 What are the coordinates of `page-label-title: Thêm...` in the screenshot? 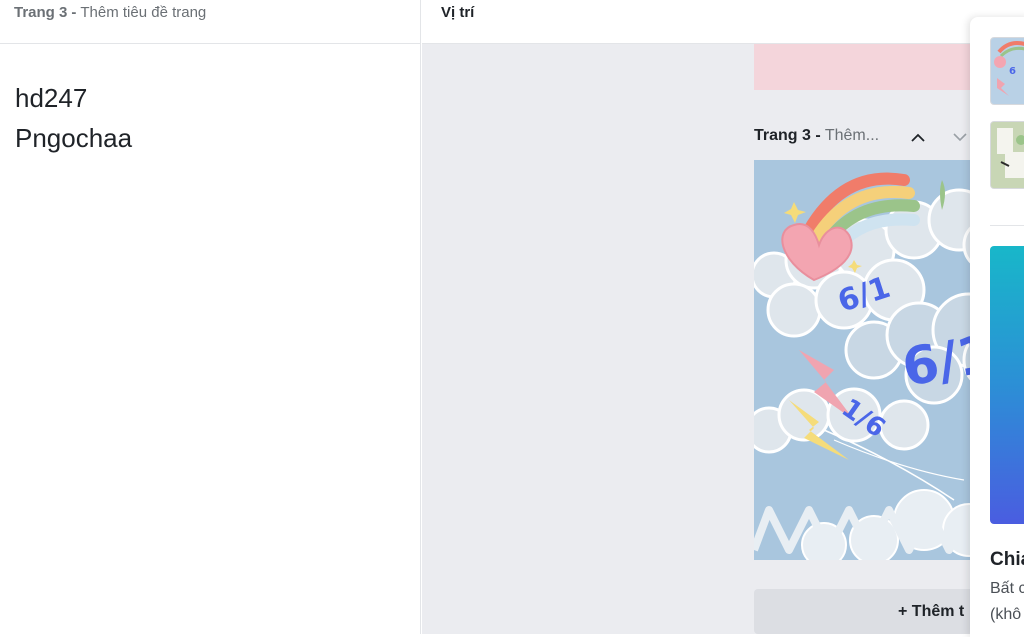 It's located at (852, 135).